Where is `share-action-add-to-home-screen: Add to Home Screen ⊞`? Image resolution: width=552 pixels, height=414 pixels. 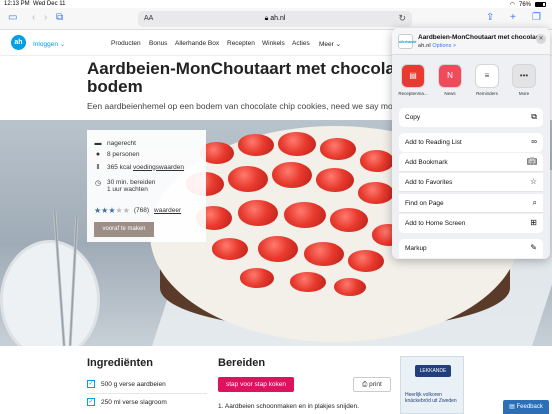
share-action-add-to-home-screen: Add to Home Screen ⊞ is located at coordinates (471, 223).